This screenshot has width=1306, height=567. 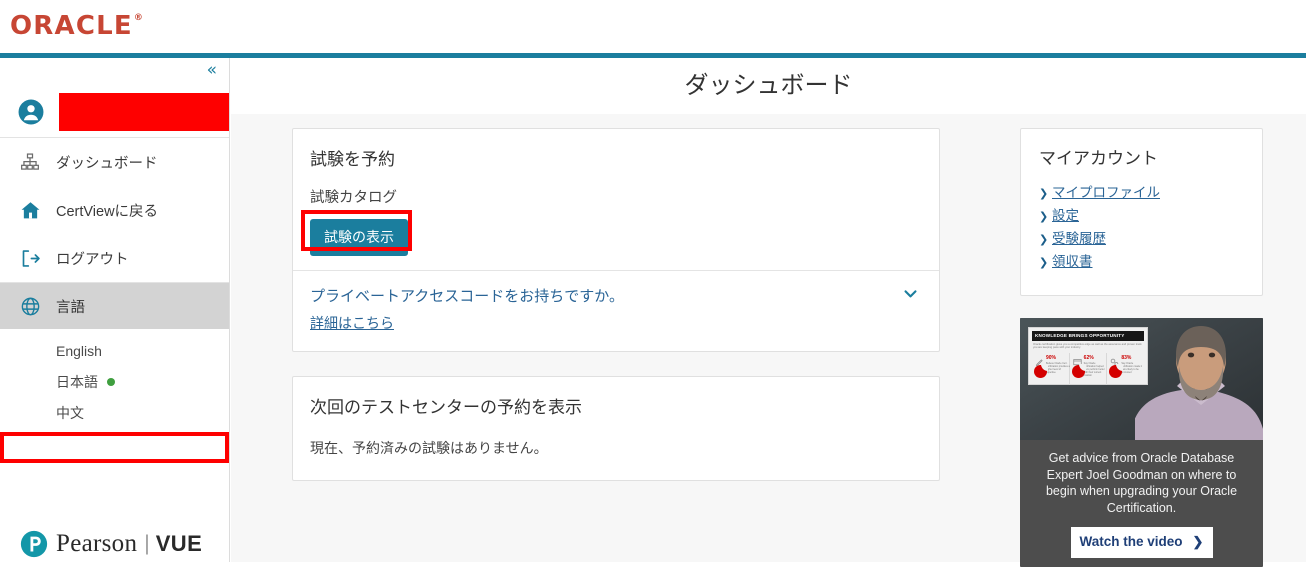 I want to click on language-option-japanese: 日本語, so click(x=114, y=381).